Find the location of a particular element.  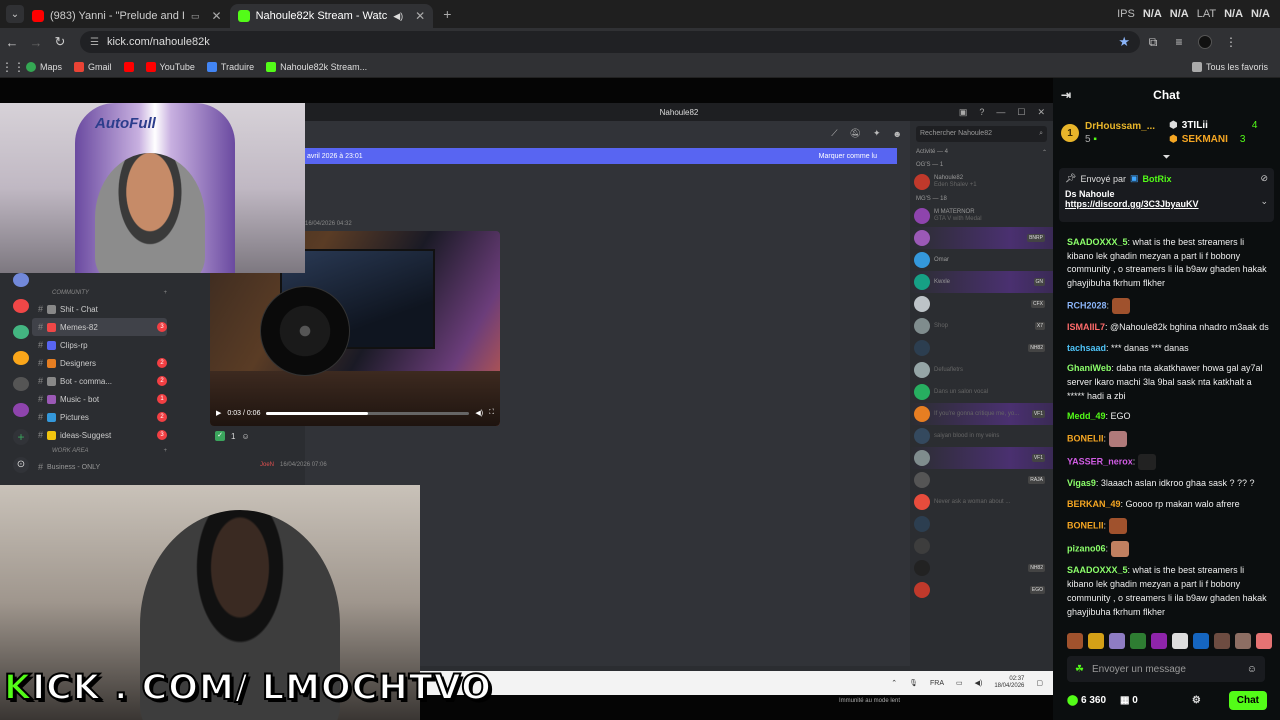

member-row: NH82 is located at coordinates (981, 348).